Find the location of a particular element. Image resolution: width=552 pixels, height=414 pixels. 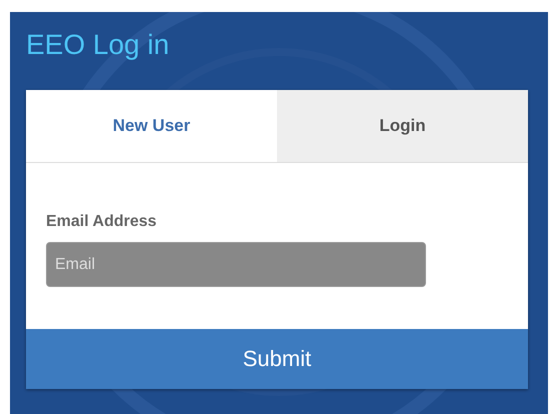

tab: Login is located at coordinates (402, 126).